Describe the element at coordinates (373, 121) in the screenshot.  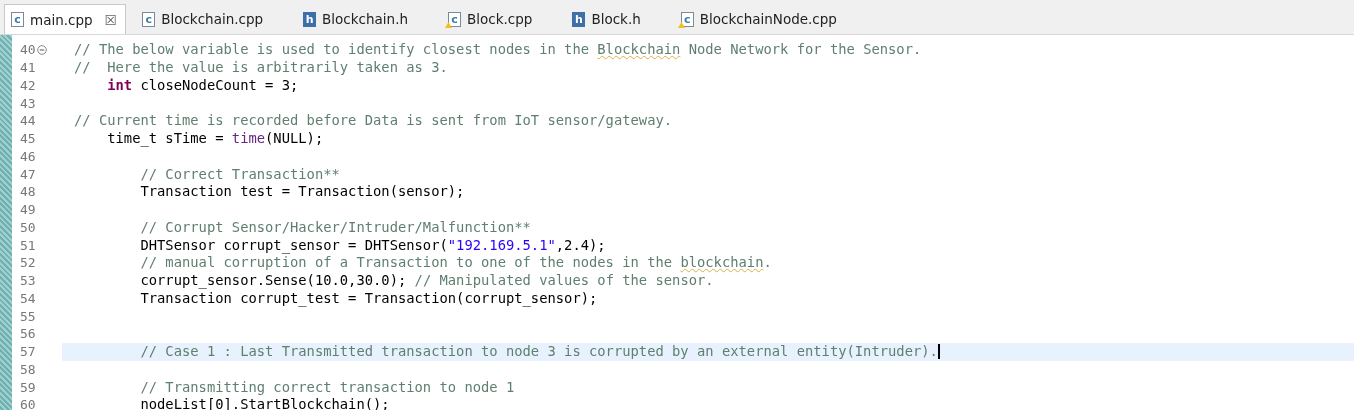
I see `code-line: // Current time is recorded before Data is sent from IoT sensor/gateway.` at that location.